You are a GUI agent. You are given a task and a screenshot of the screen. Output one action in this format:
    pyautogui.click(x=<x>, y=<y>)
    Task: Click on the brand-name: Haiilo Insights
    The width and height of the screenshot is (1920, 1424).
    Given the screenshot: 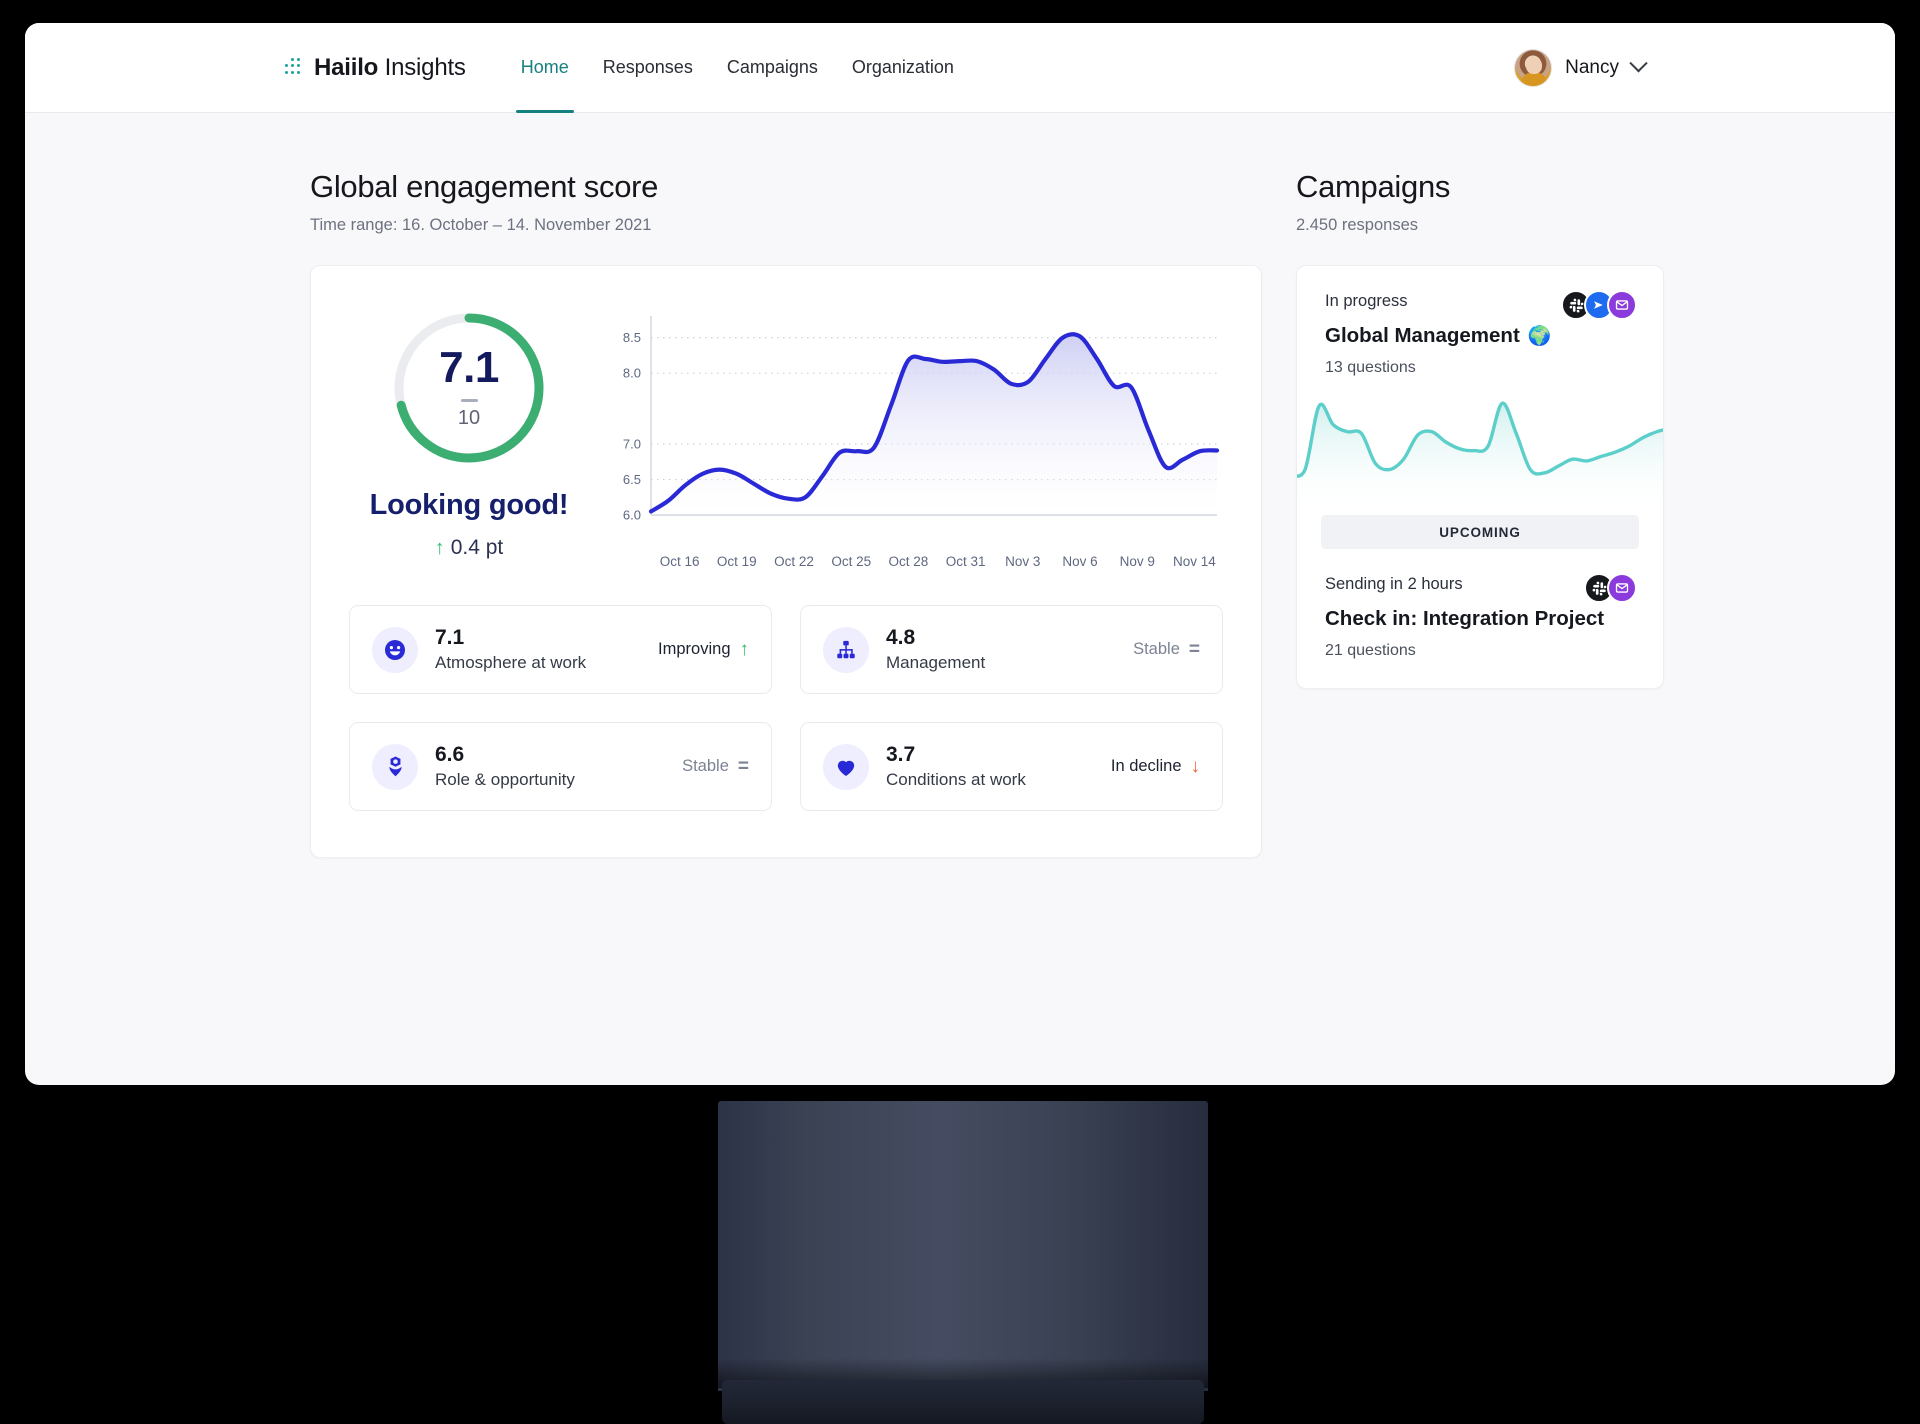 What is the action you would take?
    pyautogui.click(x=390, y=68)
    